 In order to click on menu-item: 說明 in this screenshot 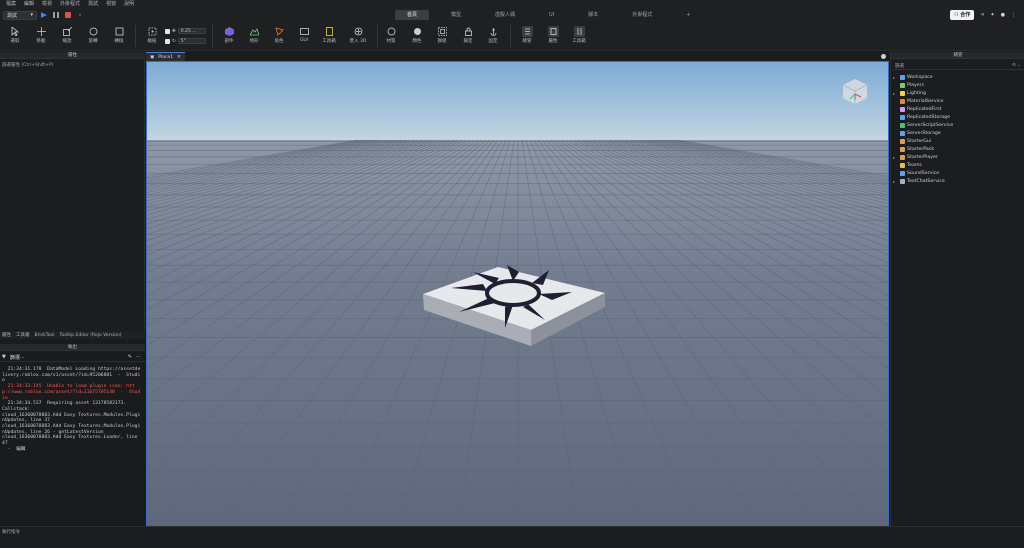, I will do `click(129, 4)`.